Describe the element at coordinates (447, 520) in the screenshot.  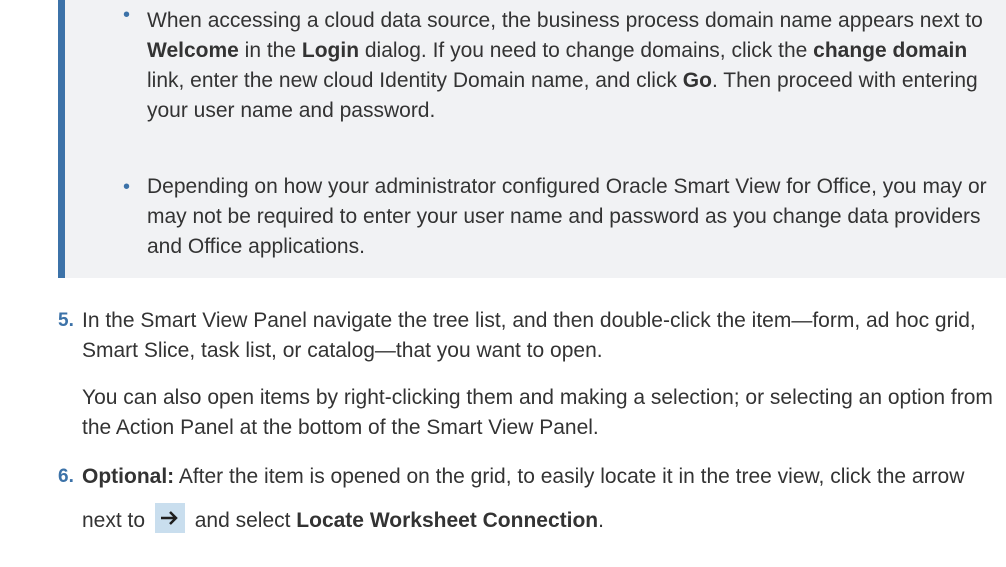
I see `locate-worksheet-connection-label: Locate Worksheet Connection` at that location.